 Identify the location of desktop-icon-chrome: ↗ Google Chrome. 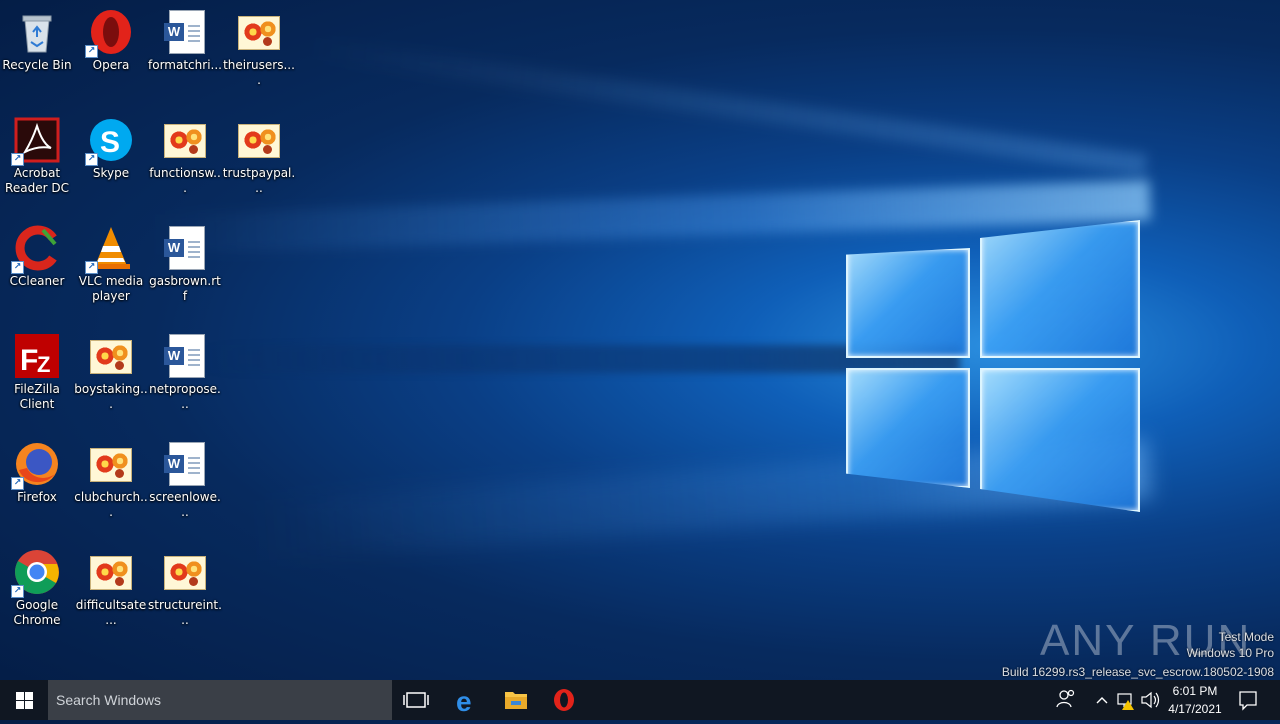
(37, 584).